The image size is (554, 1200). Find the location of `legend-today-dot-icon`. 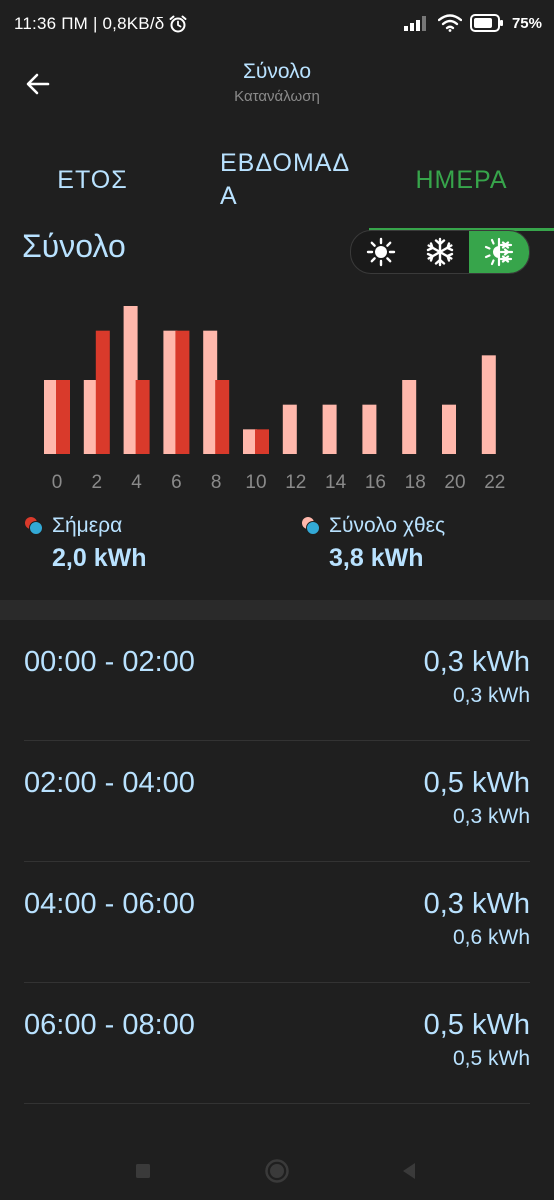

legend-today-dot-icon is located at coordinates (34, 526).